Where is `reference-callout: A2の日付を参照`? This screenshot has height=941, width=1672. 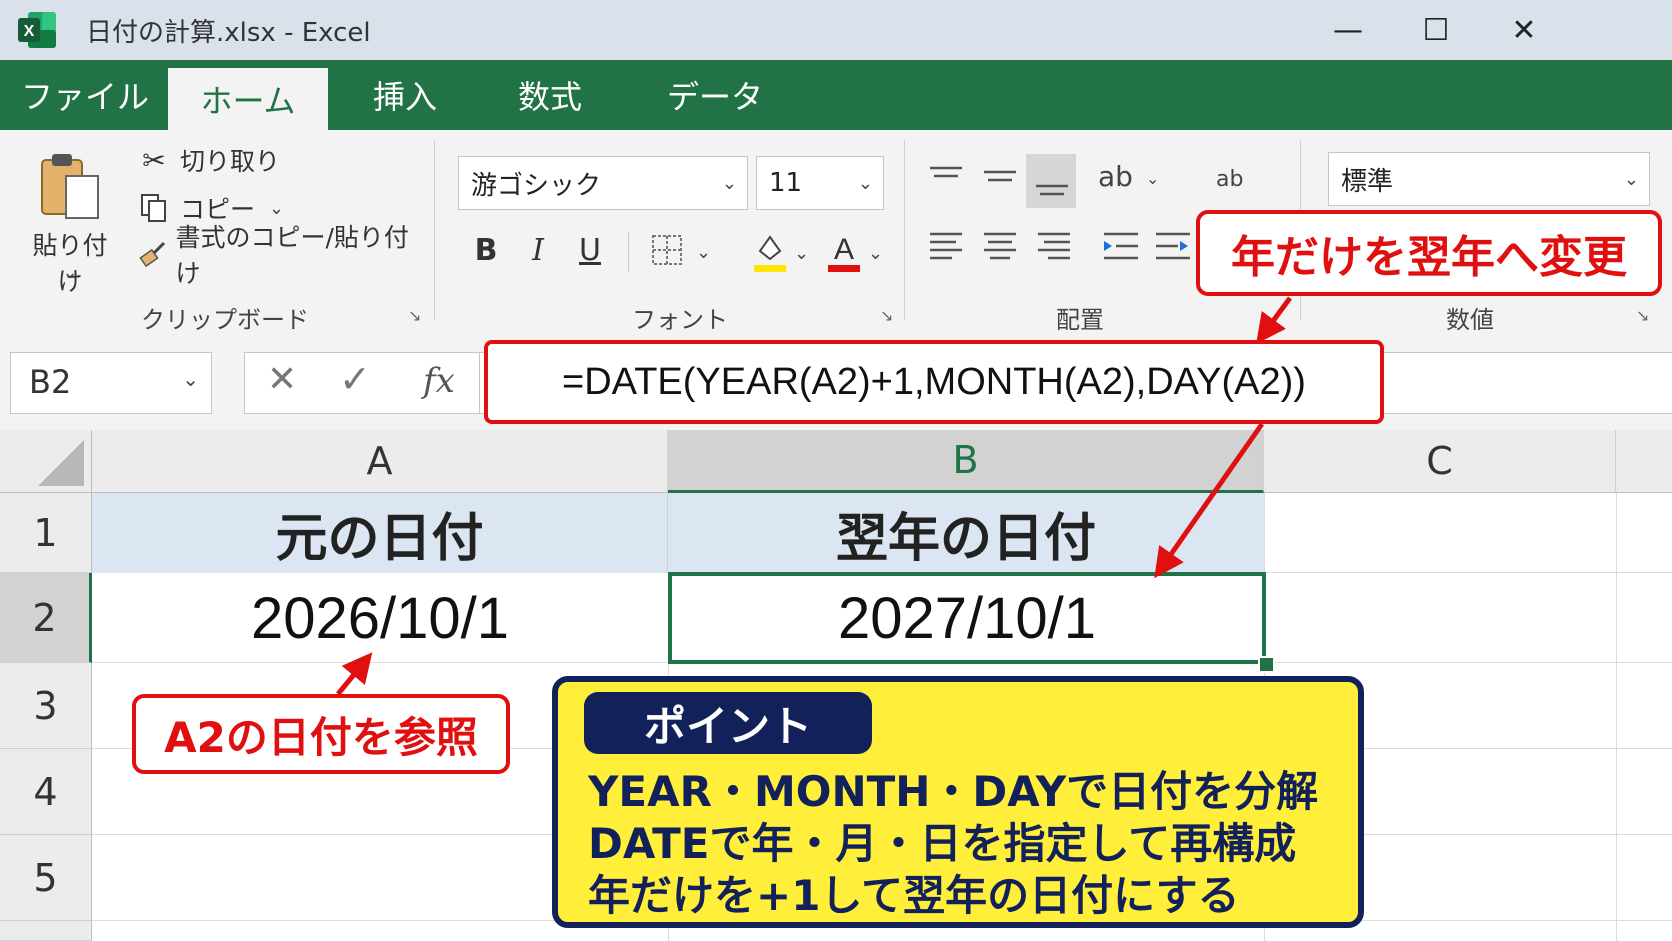
reference-callout: A2の日付を参照 is located at coordinates (321, 734).